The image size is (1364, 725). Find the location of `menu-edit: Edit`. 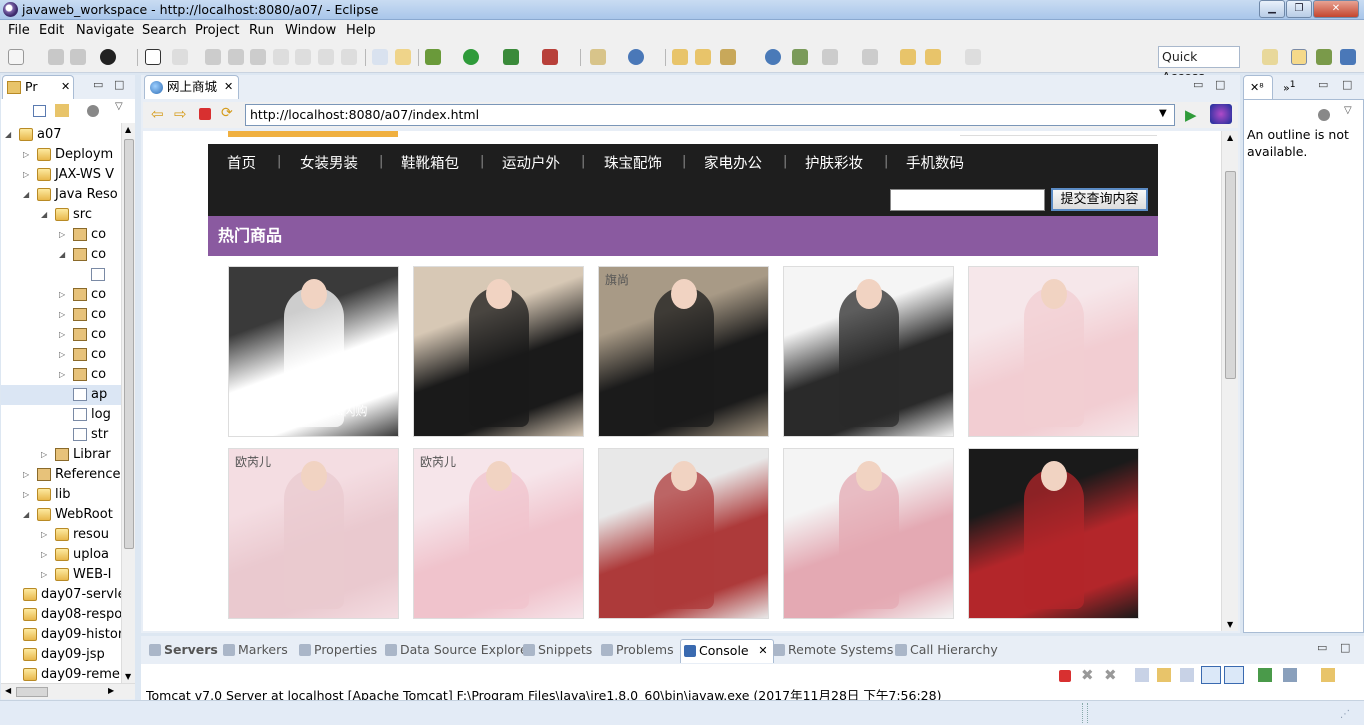

menu-edit: Edit is located at coordinates (51, 30).